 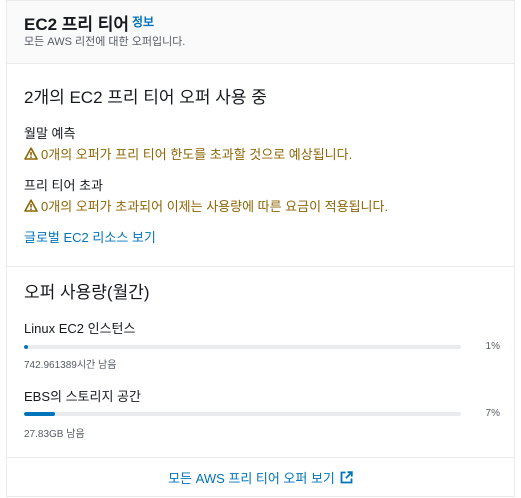 What do you see at coordinates (260, 266) in the screenshot?
I see `section-divider` at bounding box center [260, 266].